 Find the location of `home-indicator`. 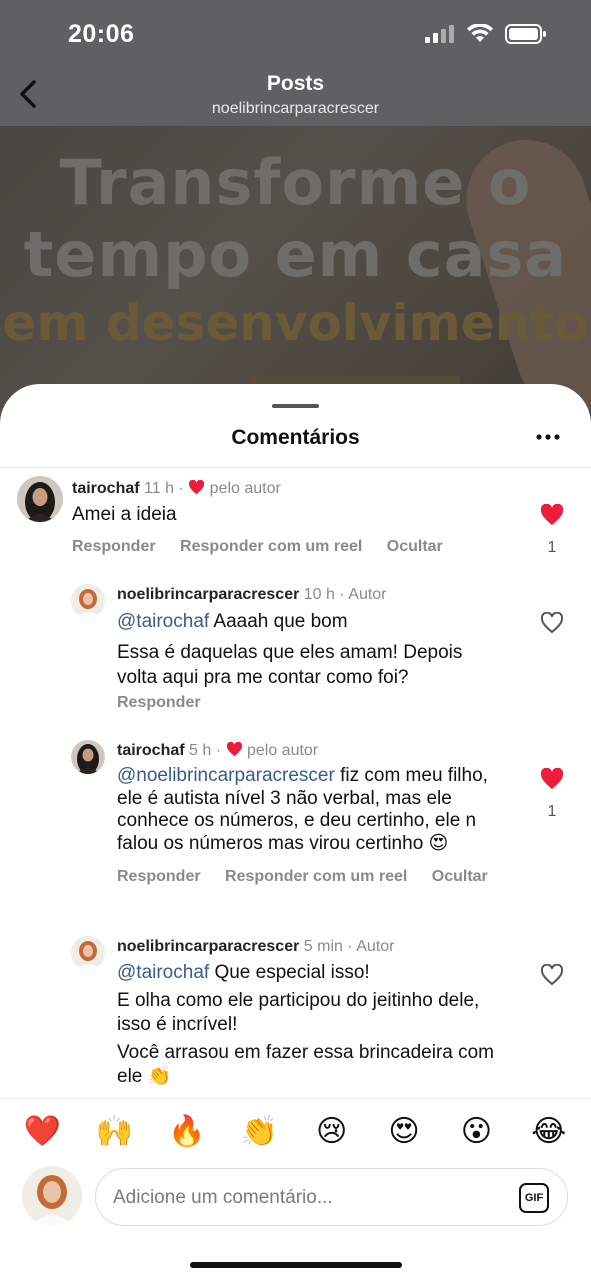

home-indicator is located at coordinates (296, 1265).